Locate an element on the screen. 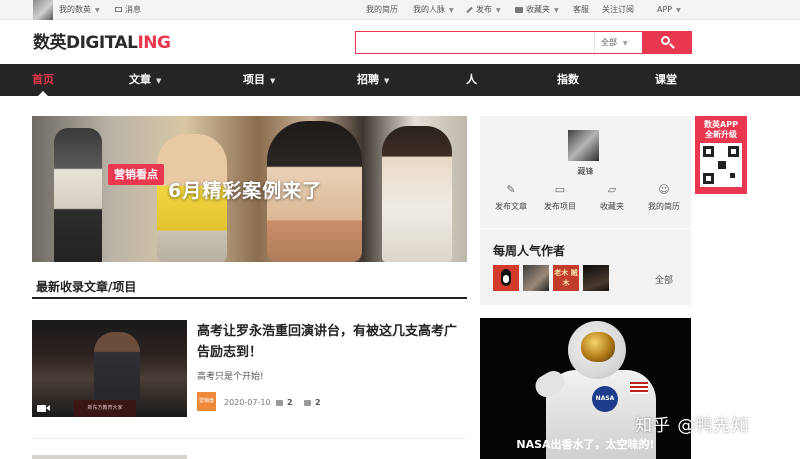 This screenshot has height=459, width=800. nav-item-jobs: 招聘 ▼ is located at coordinates (373, 80).